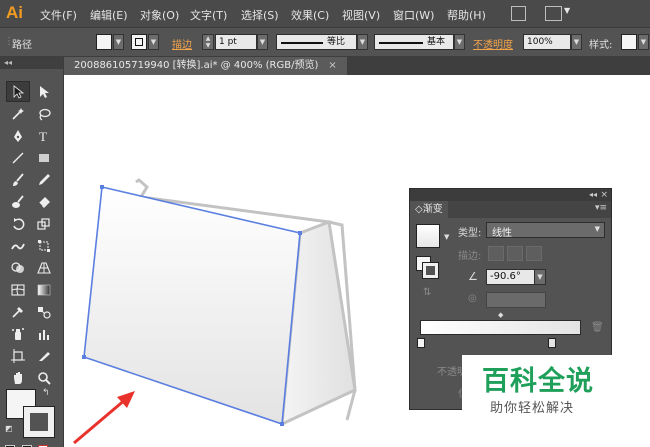 The image size is (650, 447). Describe the element at coordinates (18, 135) in the screenshot. I see `pen-tool-icon` at that location.